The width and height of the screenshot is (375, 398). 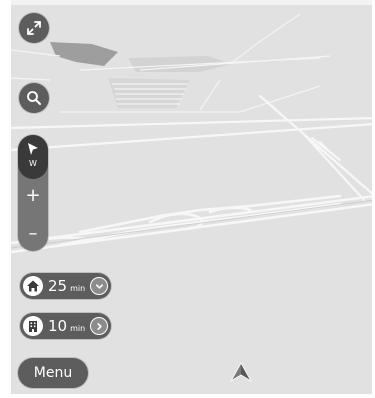 What do you see at coordinates (5, 199) in the screenshot?
I see `left-frame` at bounding box center [5, 199].